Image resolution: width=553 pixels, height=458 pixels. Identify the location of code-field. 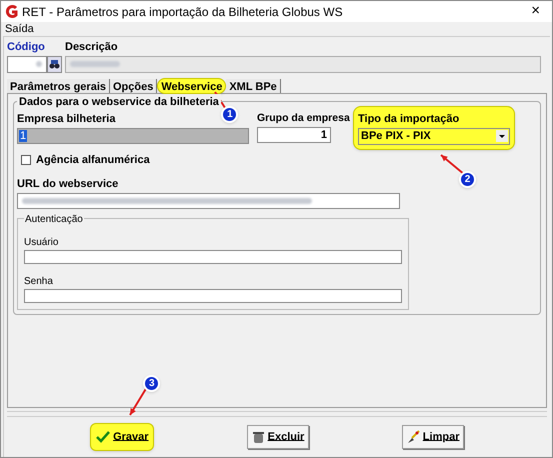
(27, 64).